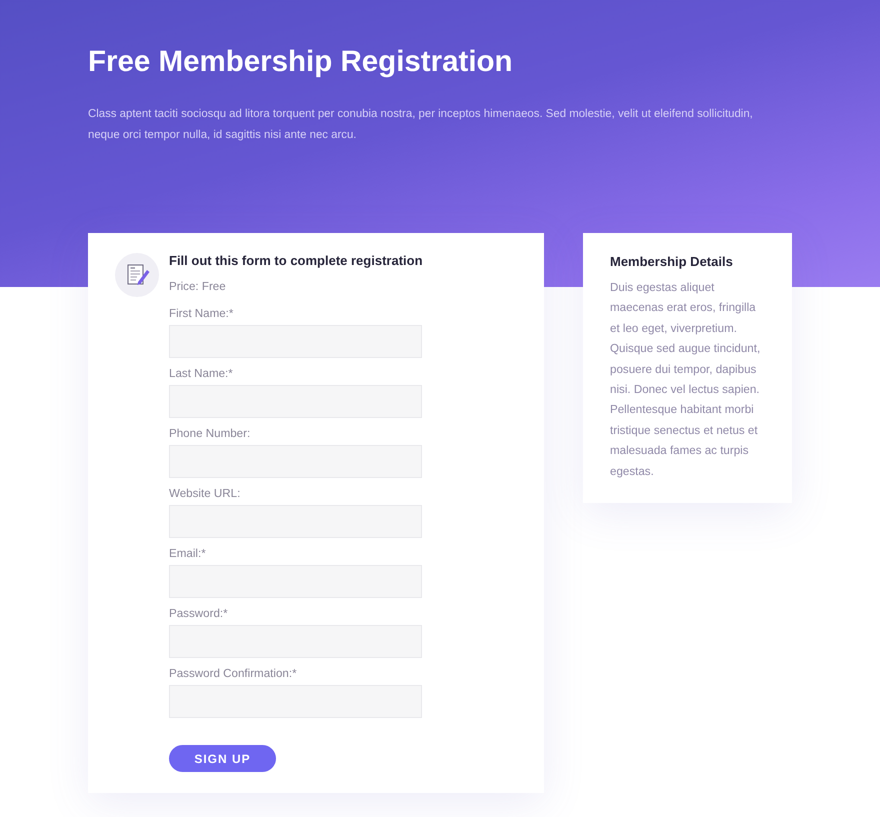 Image resolution: width=880 pixels, height=817 pixels. What do you see at coordinates (201, 314) in the screenshot?
I see `field-label: First Name:*` at bounding box center [201, 314].